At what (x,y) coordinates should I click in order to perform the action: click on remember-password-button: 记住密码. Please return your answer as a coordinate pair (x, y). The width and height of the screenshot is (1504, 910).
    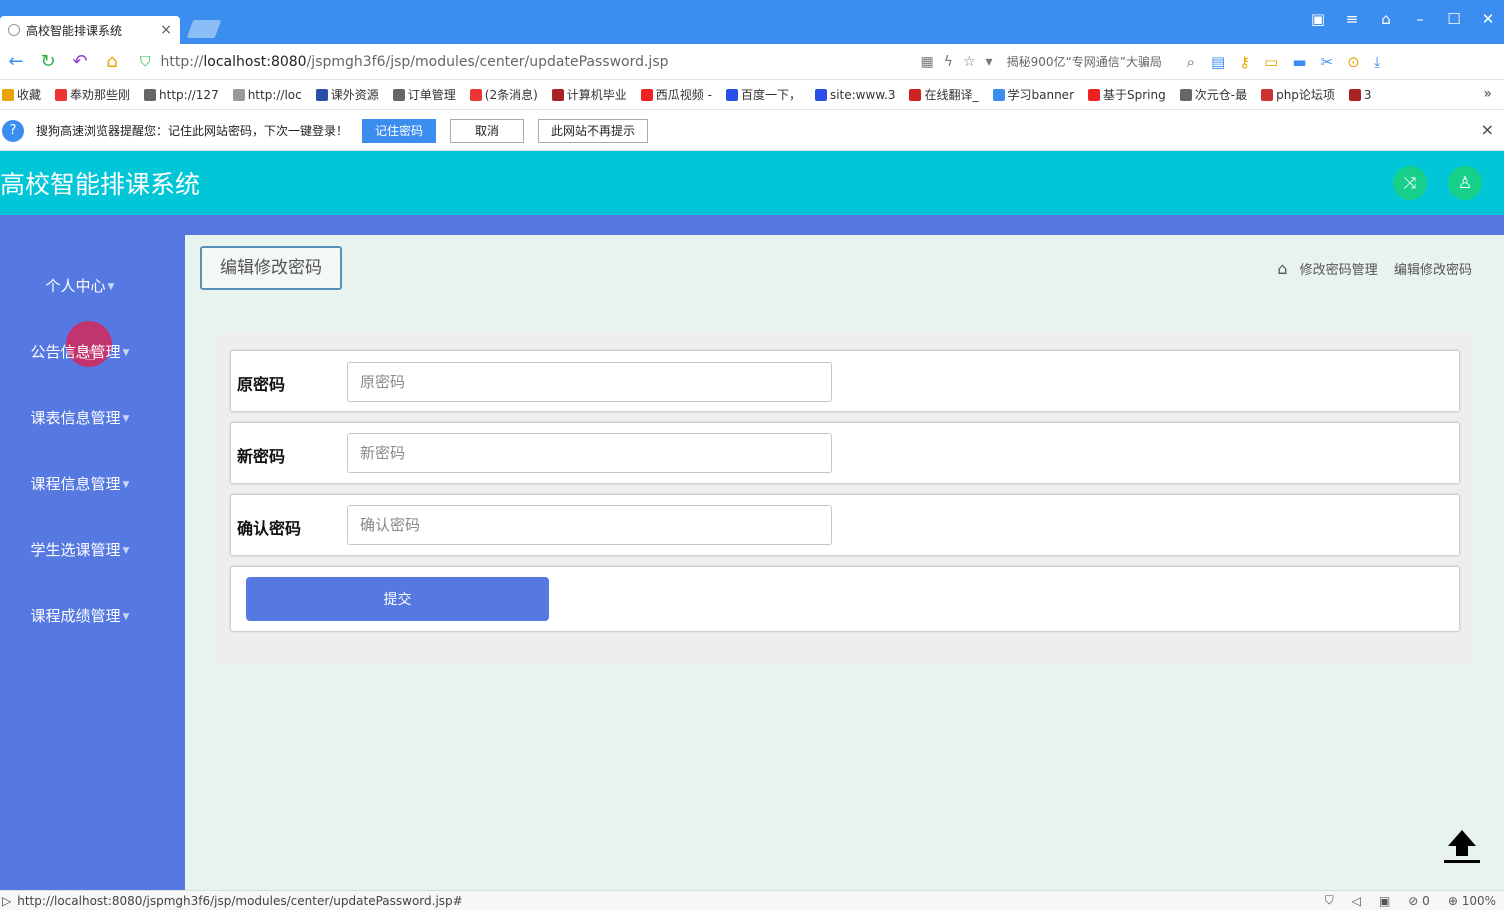
    Looking at the image, I should click on (399, 130).